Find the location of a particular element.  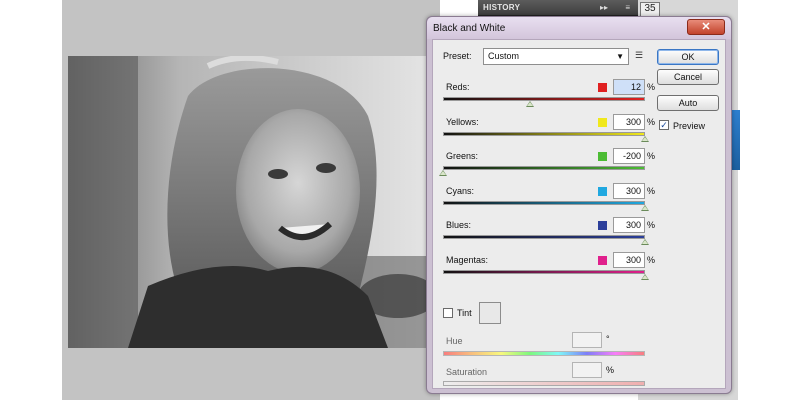

yellows-slider-thumb is located at coordinates (645, 138).